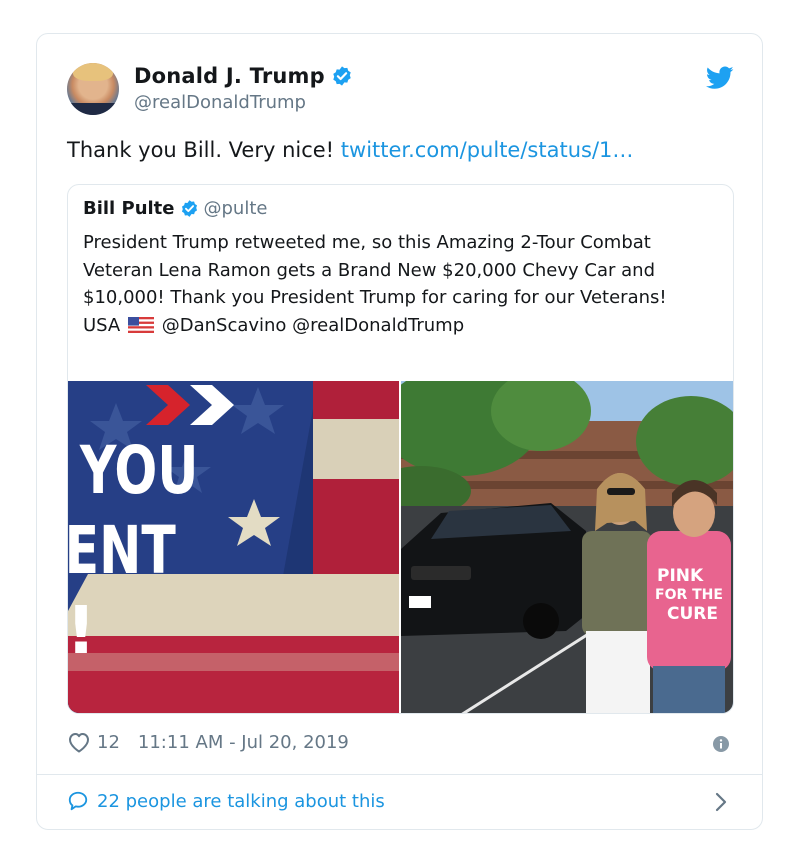  What do you see at coordinates (241, 801) in the screenshot?
I see `conversation-text: 22 people are talking about this` at bounding box center [241, 801].